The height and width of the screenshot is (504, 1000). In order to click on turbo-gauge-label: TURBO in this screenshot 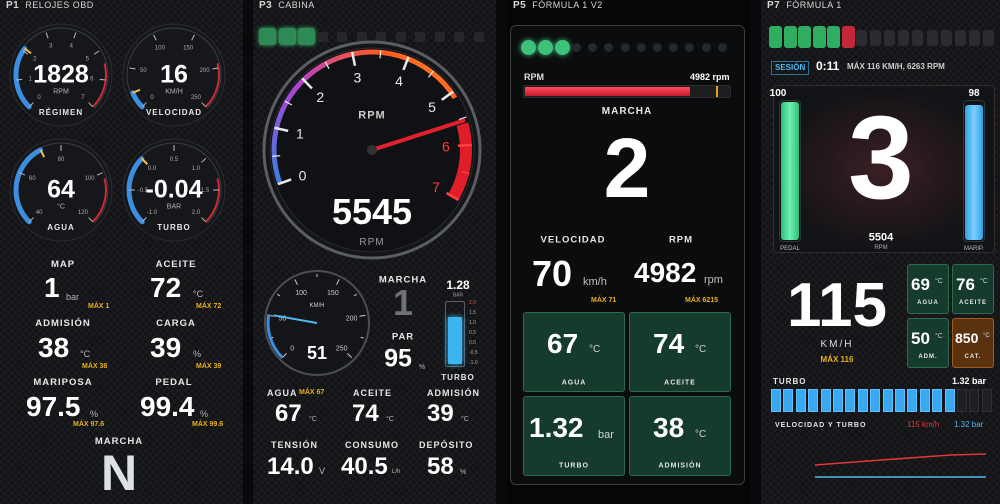, I will do `click(174, 227)`.